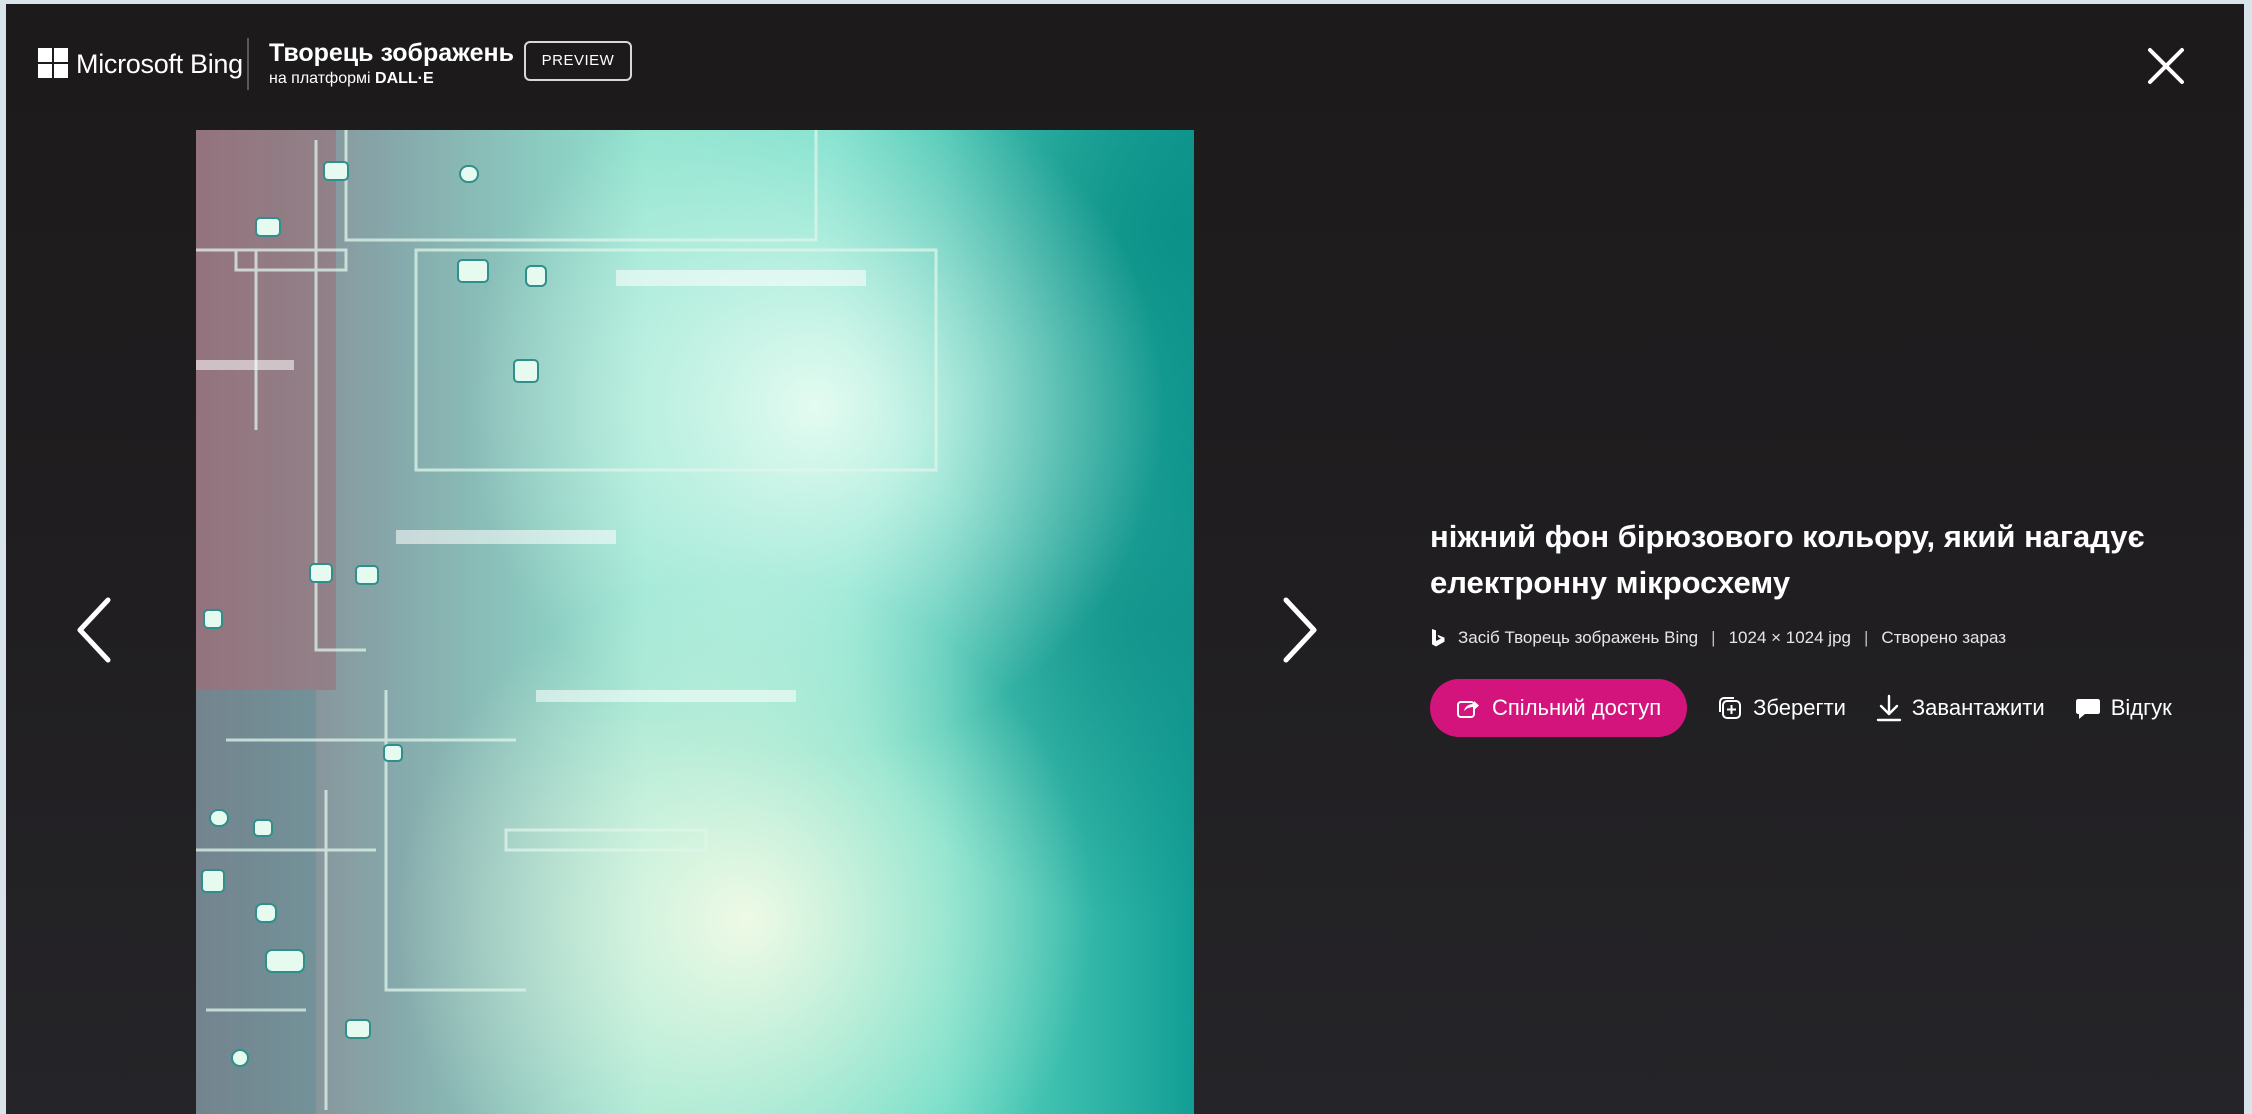  What do you see at coordinates (1577, 707) in the screenshot?
I see `share-label: Спільний доступ` at bounding box center [1577, 707].